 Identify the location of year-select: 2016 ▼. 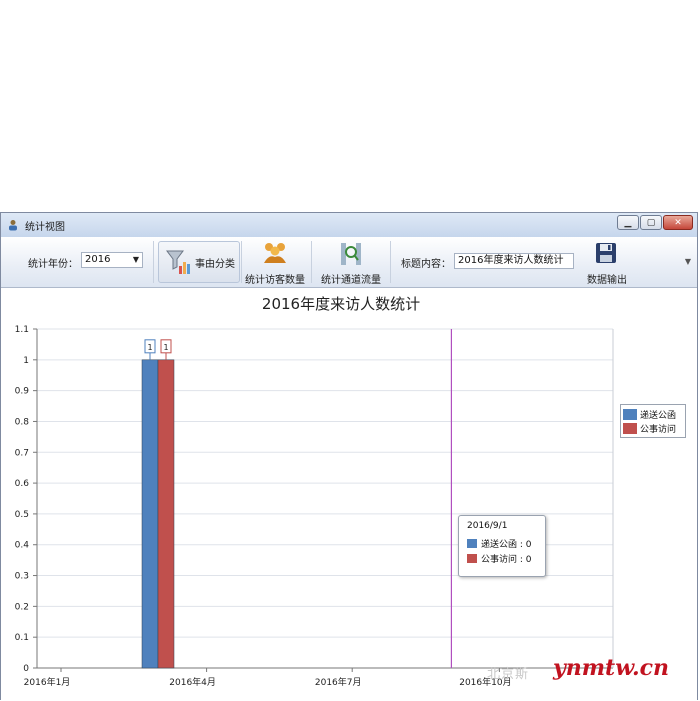
(112, 260).